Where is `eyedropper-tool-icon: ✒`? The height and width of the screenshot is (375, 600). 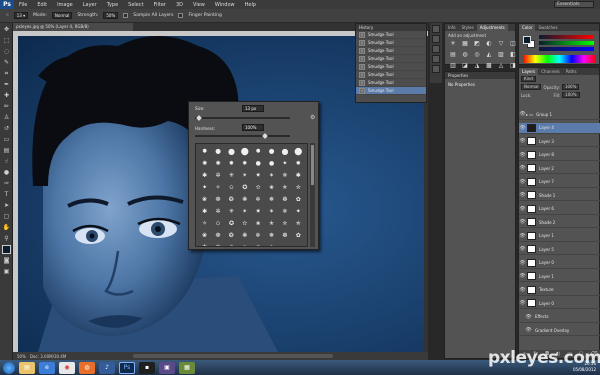 eyedropper-tool-icon: ✒ is located at coordinates (6, 84).